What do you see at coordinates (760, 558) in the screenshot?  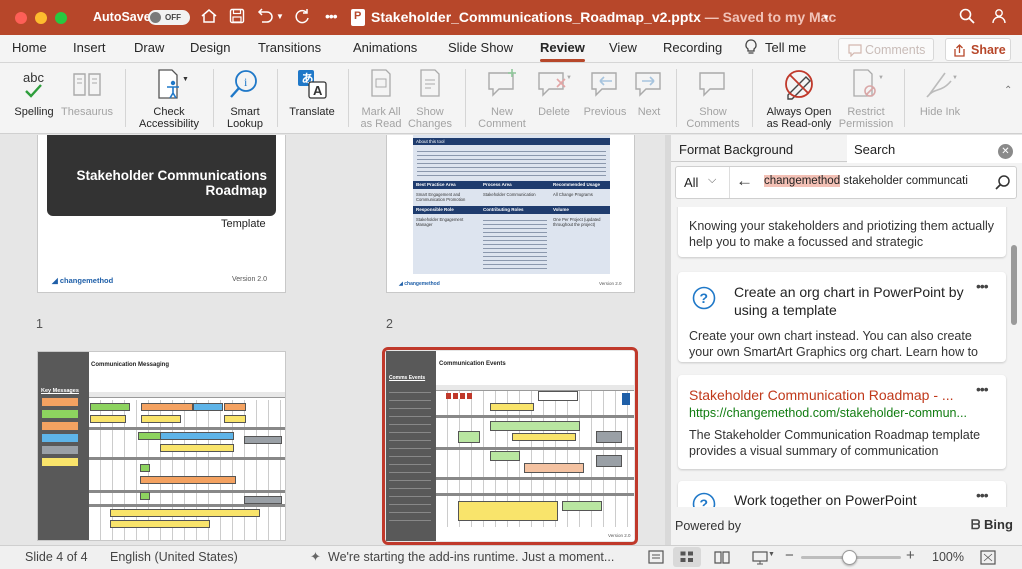 I see `slideshow-icon` at bounding box center [760, 558].